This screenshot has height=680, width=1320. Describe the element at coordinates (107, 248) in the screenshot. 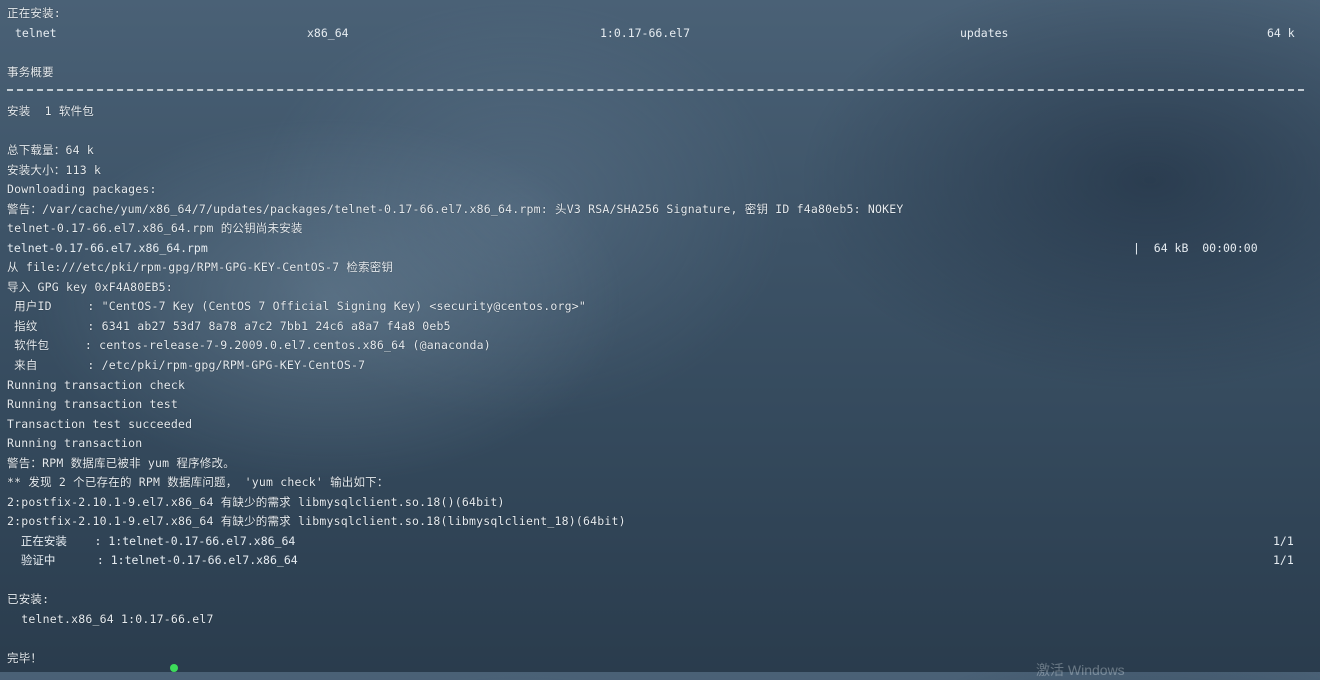

I see `download-file: telnet-0.17-66.el7.x86_64.rpm` at that location.